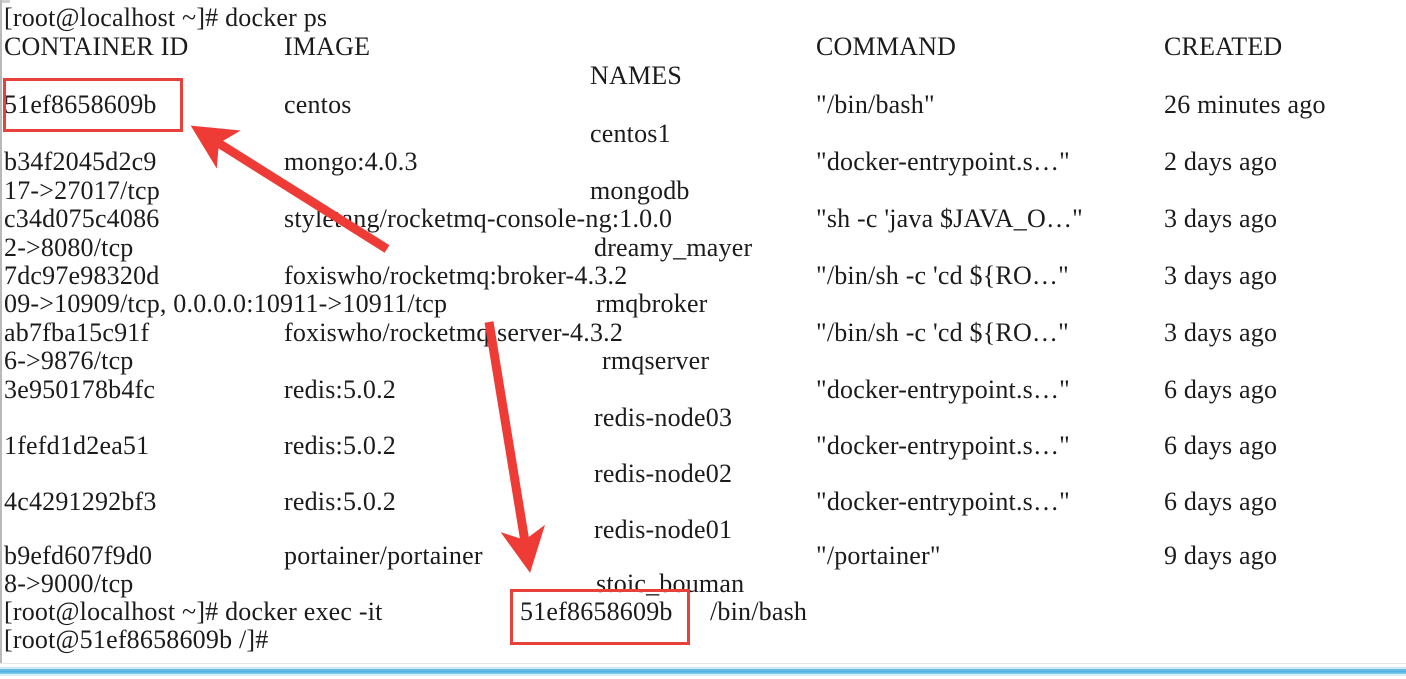 This screenshot has height=679, width=1406. What do you see at coordinates (226, 303) in the screenshot?
I see `cell-ports: 09->10909/tcp, 0.0.0.0:10911->10911/tcp` at bounding box center [226, 303].